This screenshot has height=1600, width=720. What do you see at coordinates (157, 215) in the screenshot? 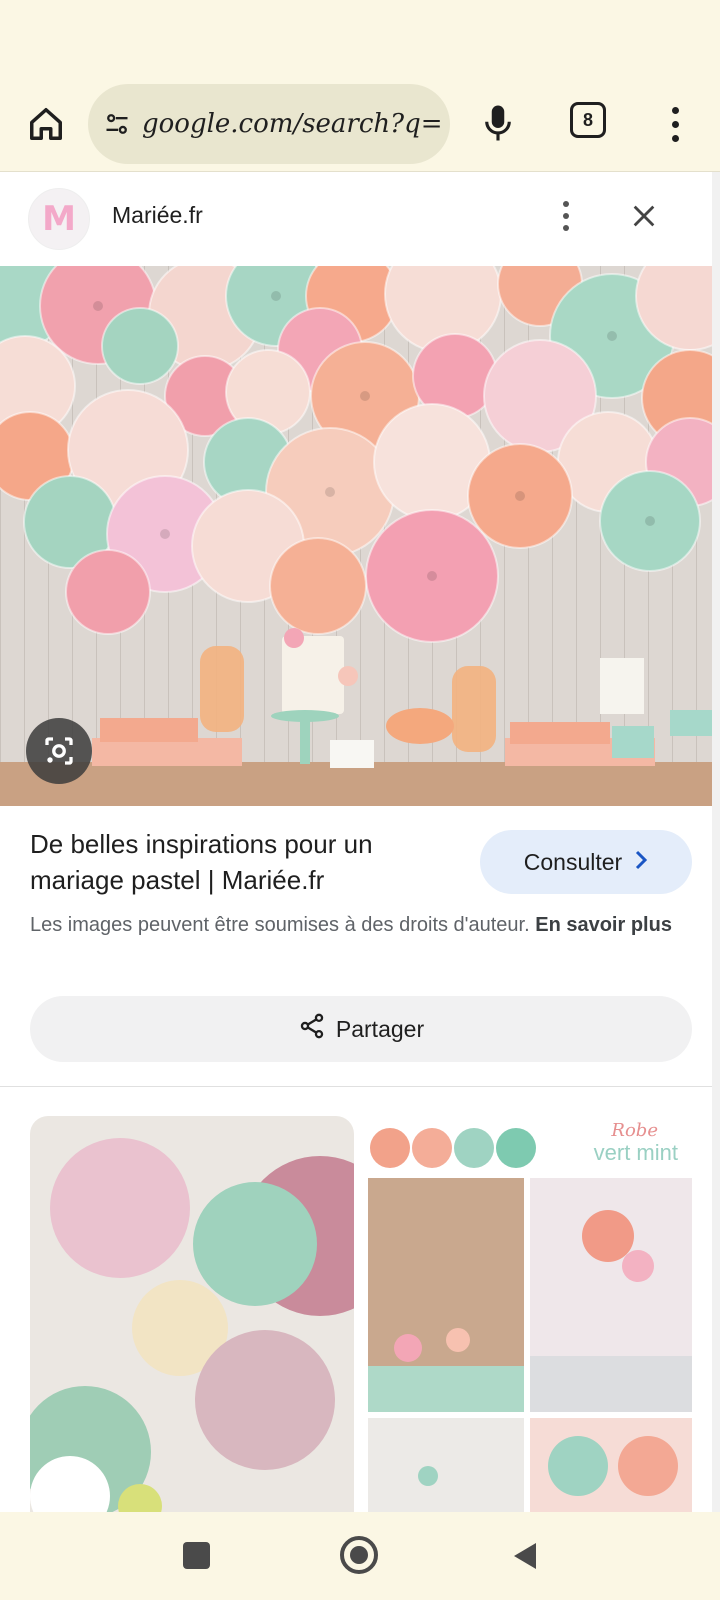
I see `site-name: Mariée.fr` at bounding box center [157, 215].